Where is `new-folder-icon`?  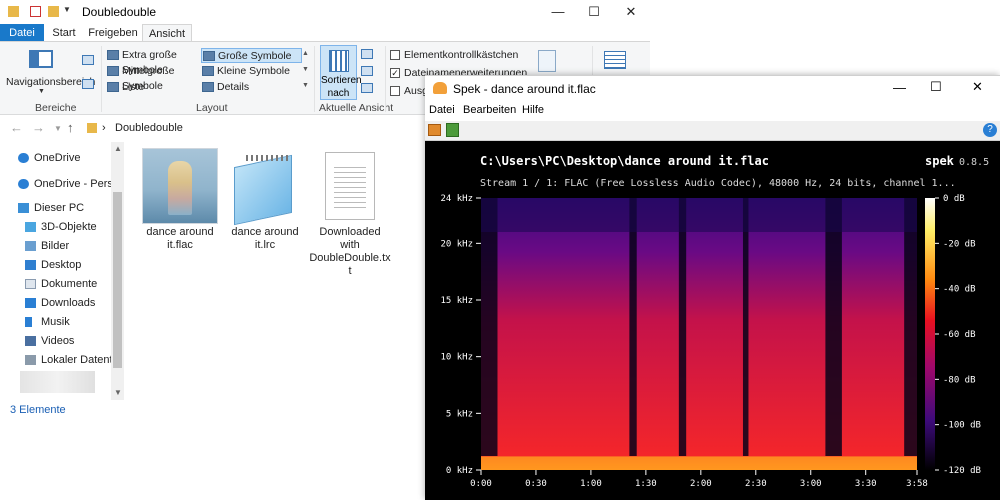
new-folder-icon is located at coordinates (53, 11).